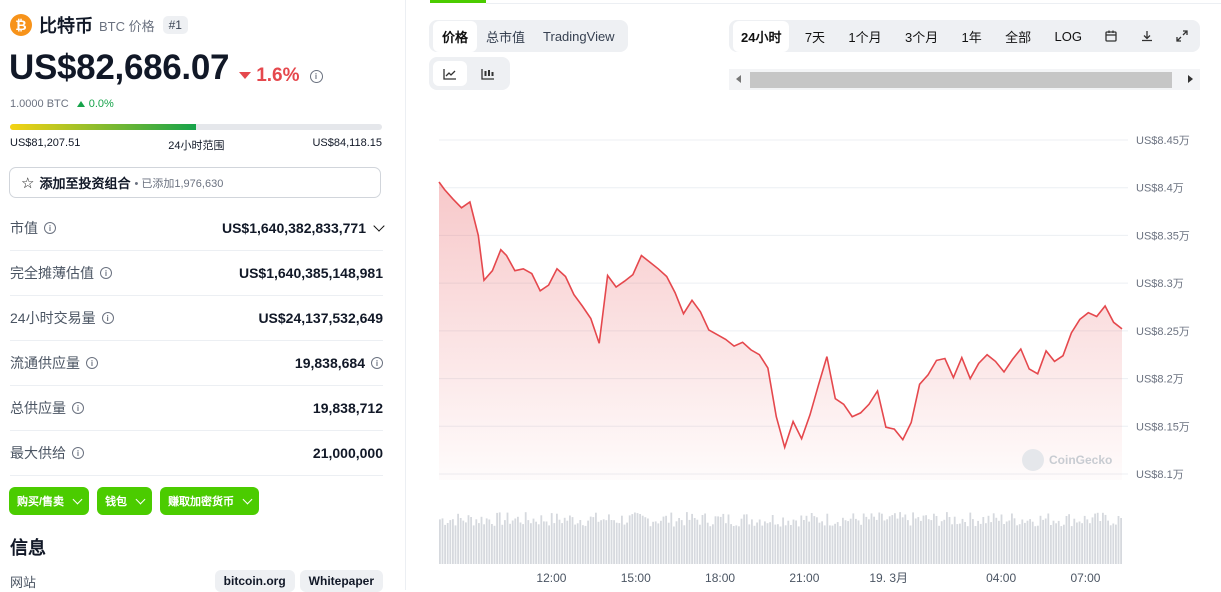  Describe the element at coordinates (210, 501) in the screenshot. I see `earn-crypto-button: 赚取加密货币` at that location.